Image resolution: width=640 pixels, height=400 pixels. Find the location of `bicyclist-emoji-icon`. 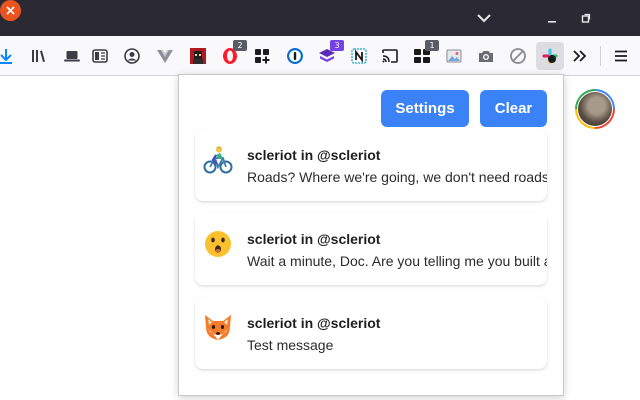

bicyclist-emoji-icon is located at coordinates (218, 159).